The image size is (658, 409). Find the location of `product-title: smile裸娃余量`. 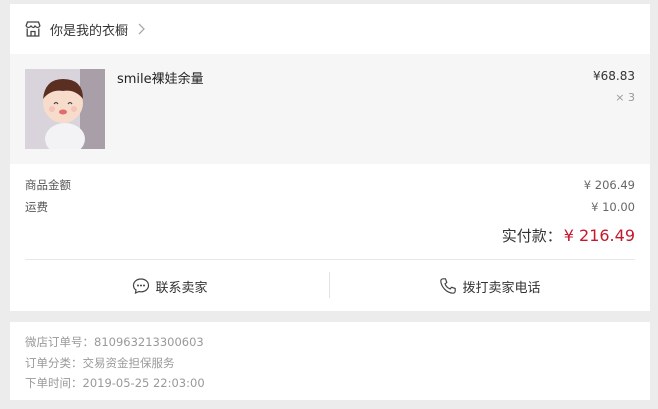

product-title: smile裸娃余量 is located at coordinates (160, 77).